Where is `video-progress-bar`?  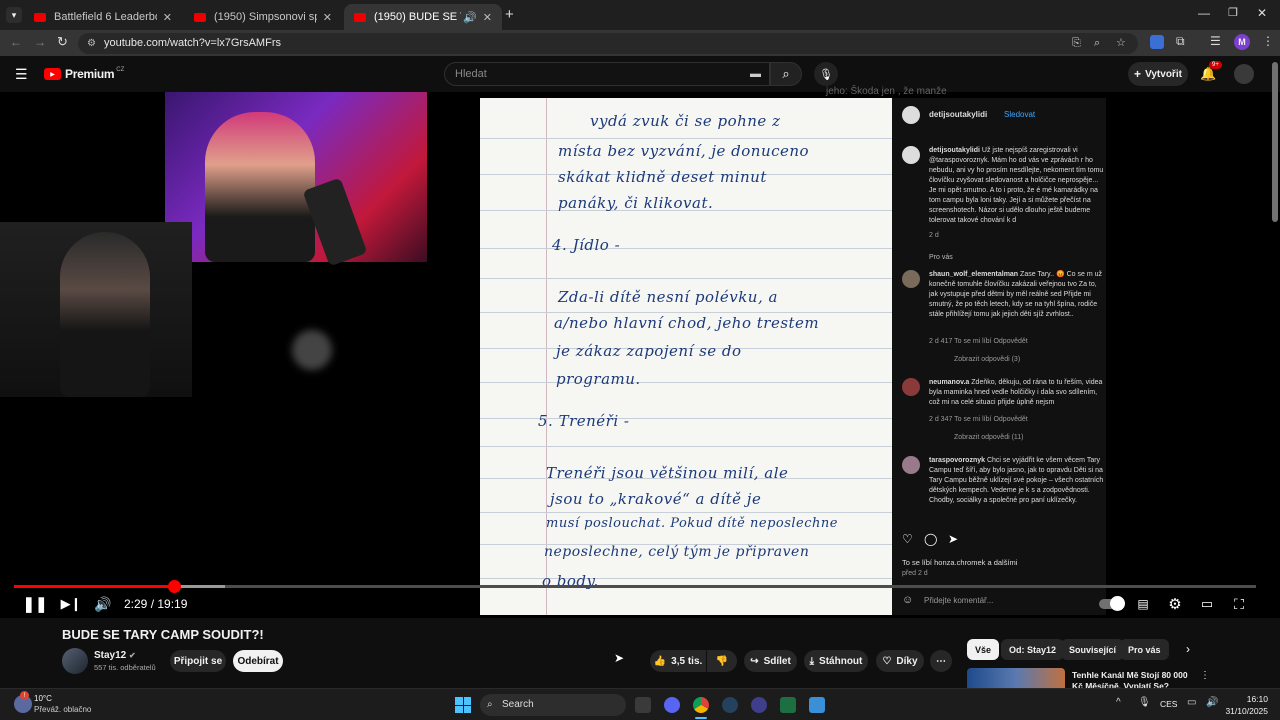 video-progress-bar is located at coordinates (635, 586).